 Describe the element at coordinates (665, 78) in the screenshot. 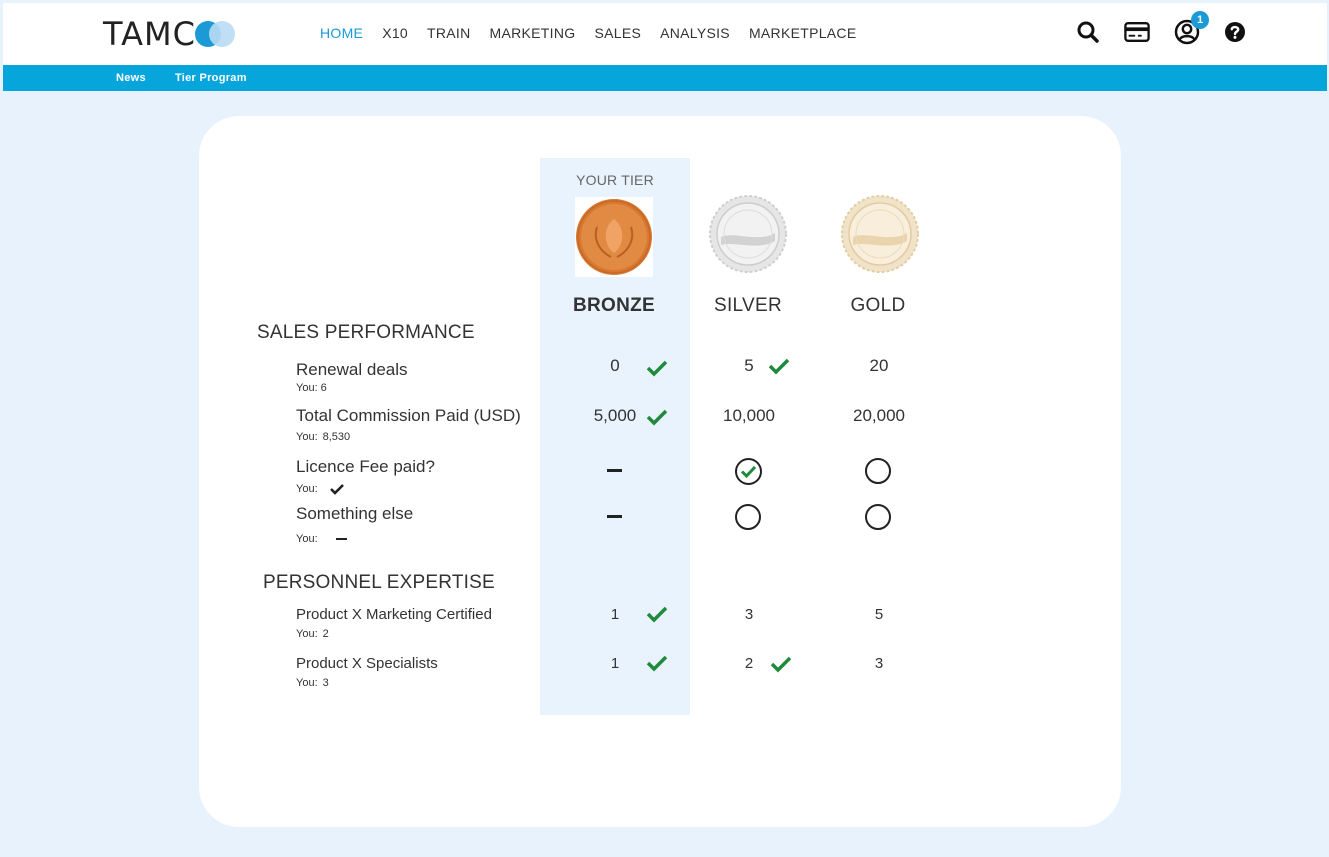

I see `sub-navigation-bar: News Tier Program` at that location.